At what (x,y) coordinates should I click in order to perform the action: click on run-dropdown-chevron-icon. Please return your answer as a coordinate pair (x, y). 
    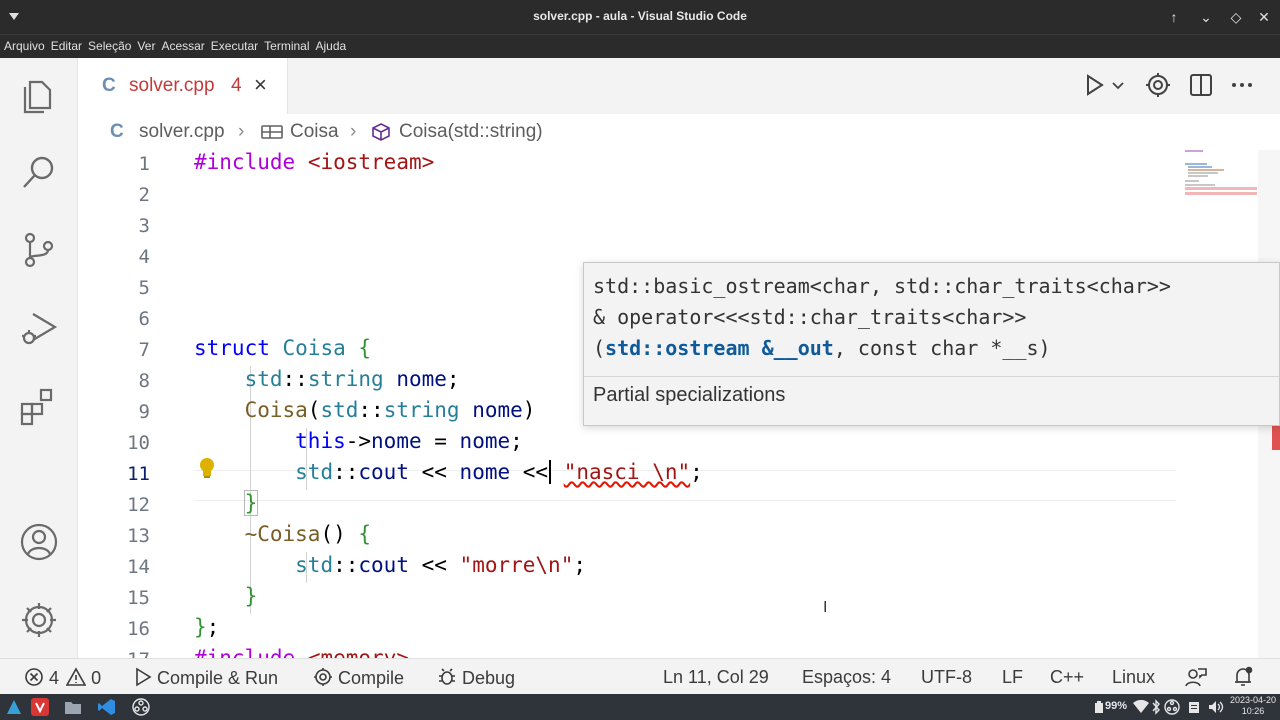
    Looking at the image, I should click on (1118, 85).